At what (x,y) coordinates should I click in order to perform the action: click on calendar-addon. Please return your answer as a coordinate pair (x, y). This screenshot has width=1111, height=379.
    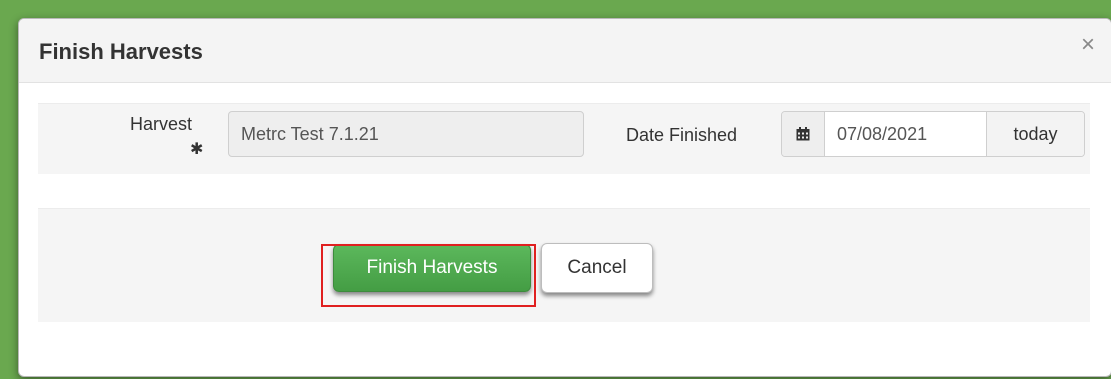
    Looking at the image, I should click on (803, 134).